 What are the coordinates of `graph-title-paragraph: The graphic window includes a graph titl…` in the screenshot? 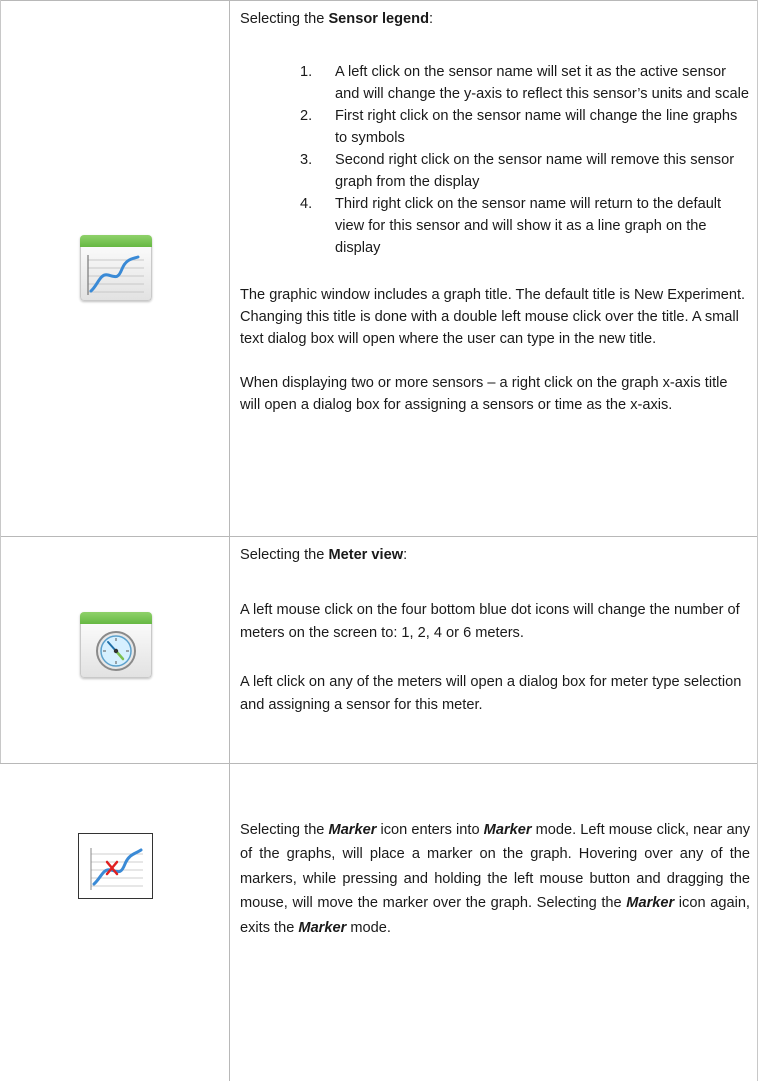 It's located at (493, 317).